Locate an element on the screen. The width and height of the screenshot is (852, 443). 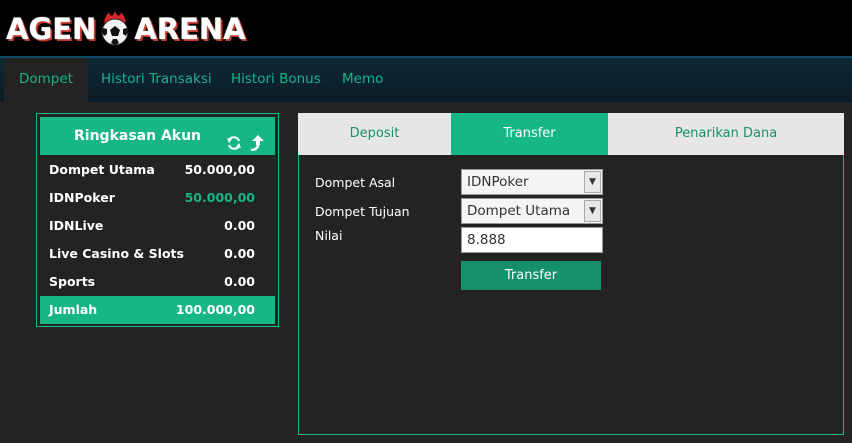
tab-memo: Memo is located at coordinates (362, 81).